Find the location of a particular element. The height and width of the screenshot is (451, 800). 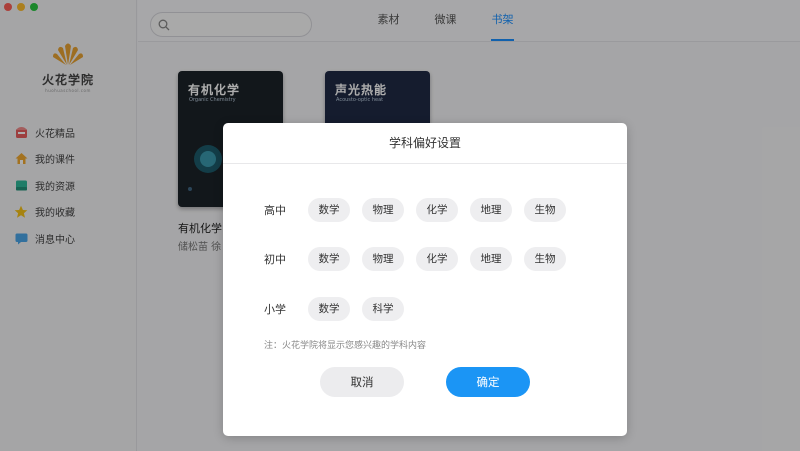

confirm-button: 确定 is located at coordinates (488, 382).